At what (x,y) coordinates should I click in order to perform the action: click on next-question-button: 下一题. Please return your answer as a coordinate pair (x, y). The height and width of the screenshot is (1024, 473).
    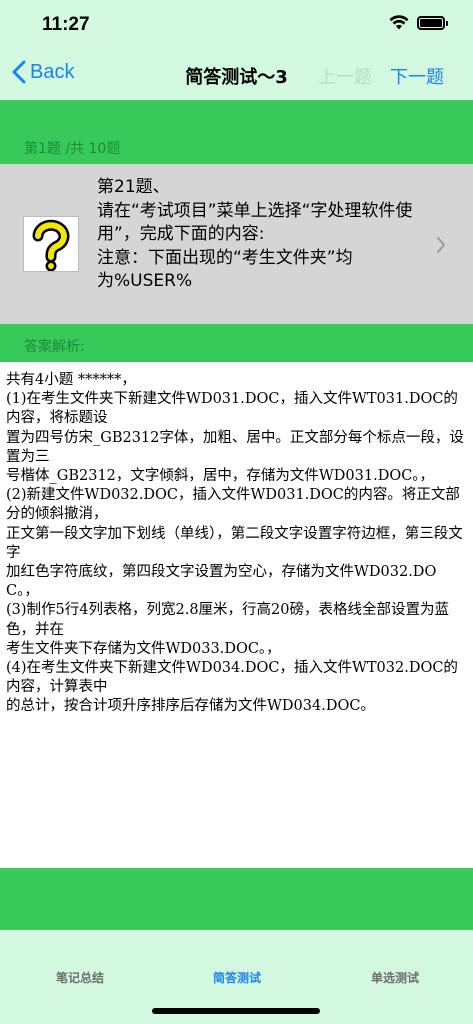
    Looking at the image, I should click on (417, 76).